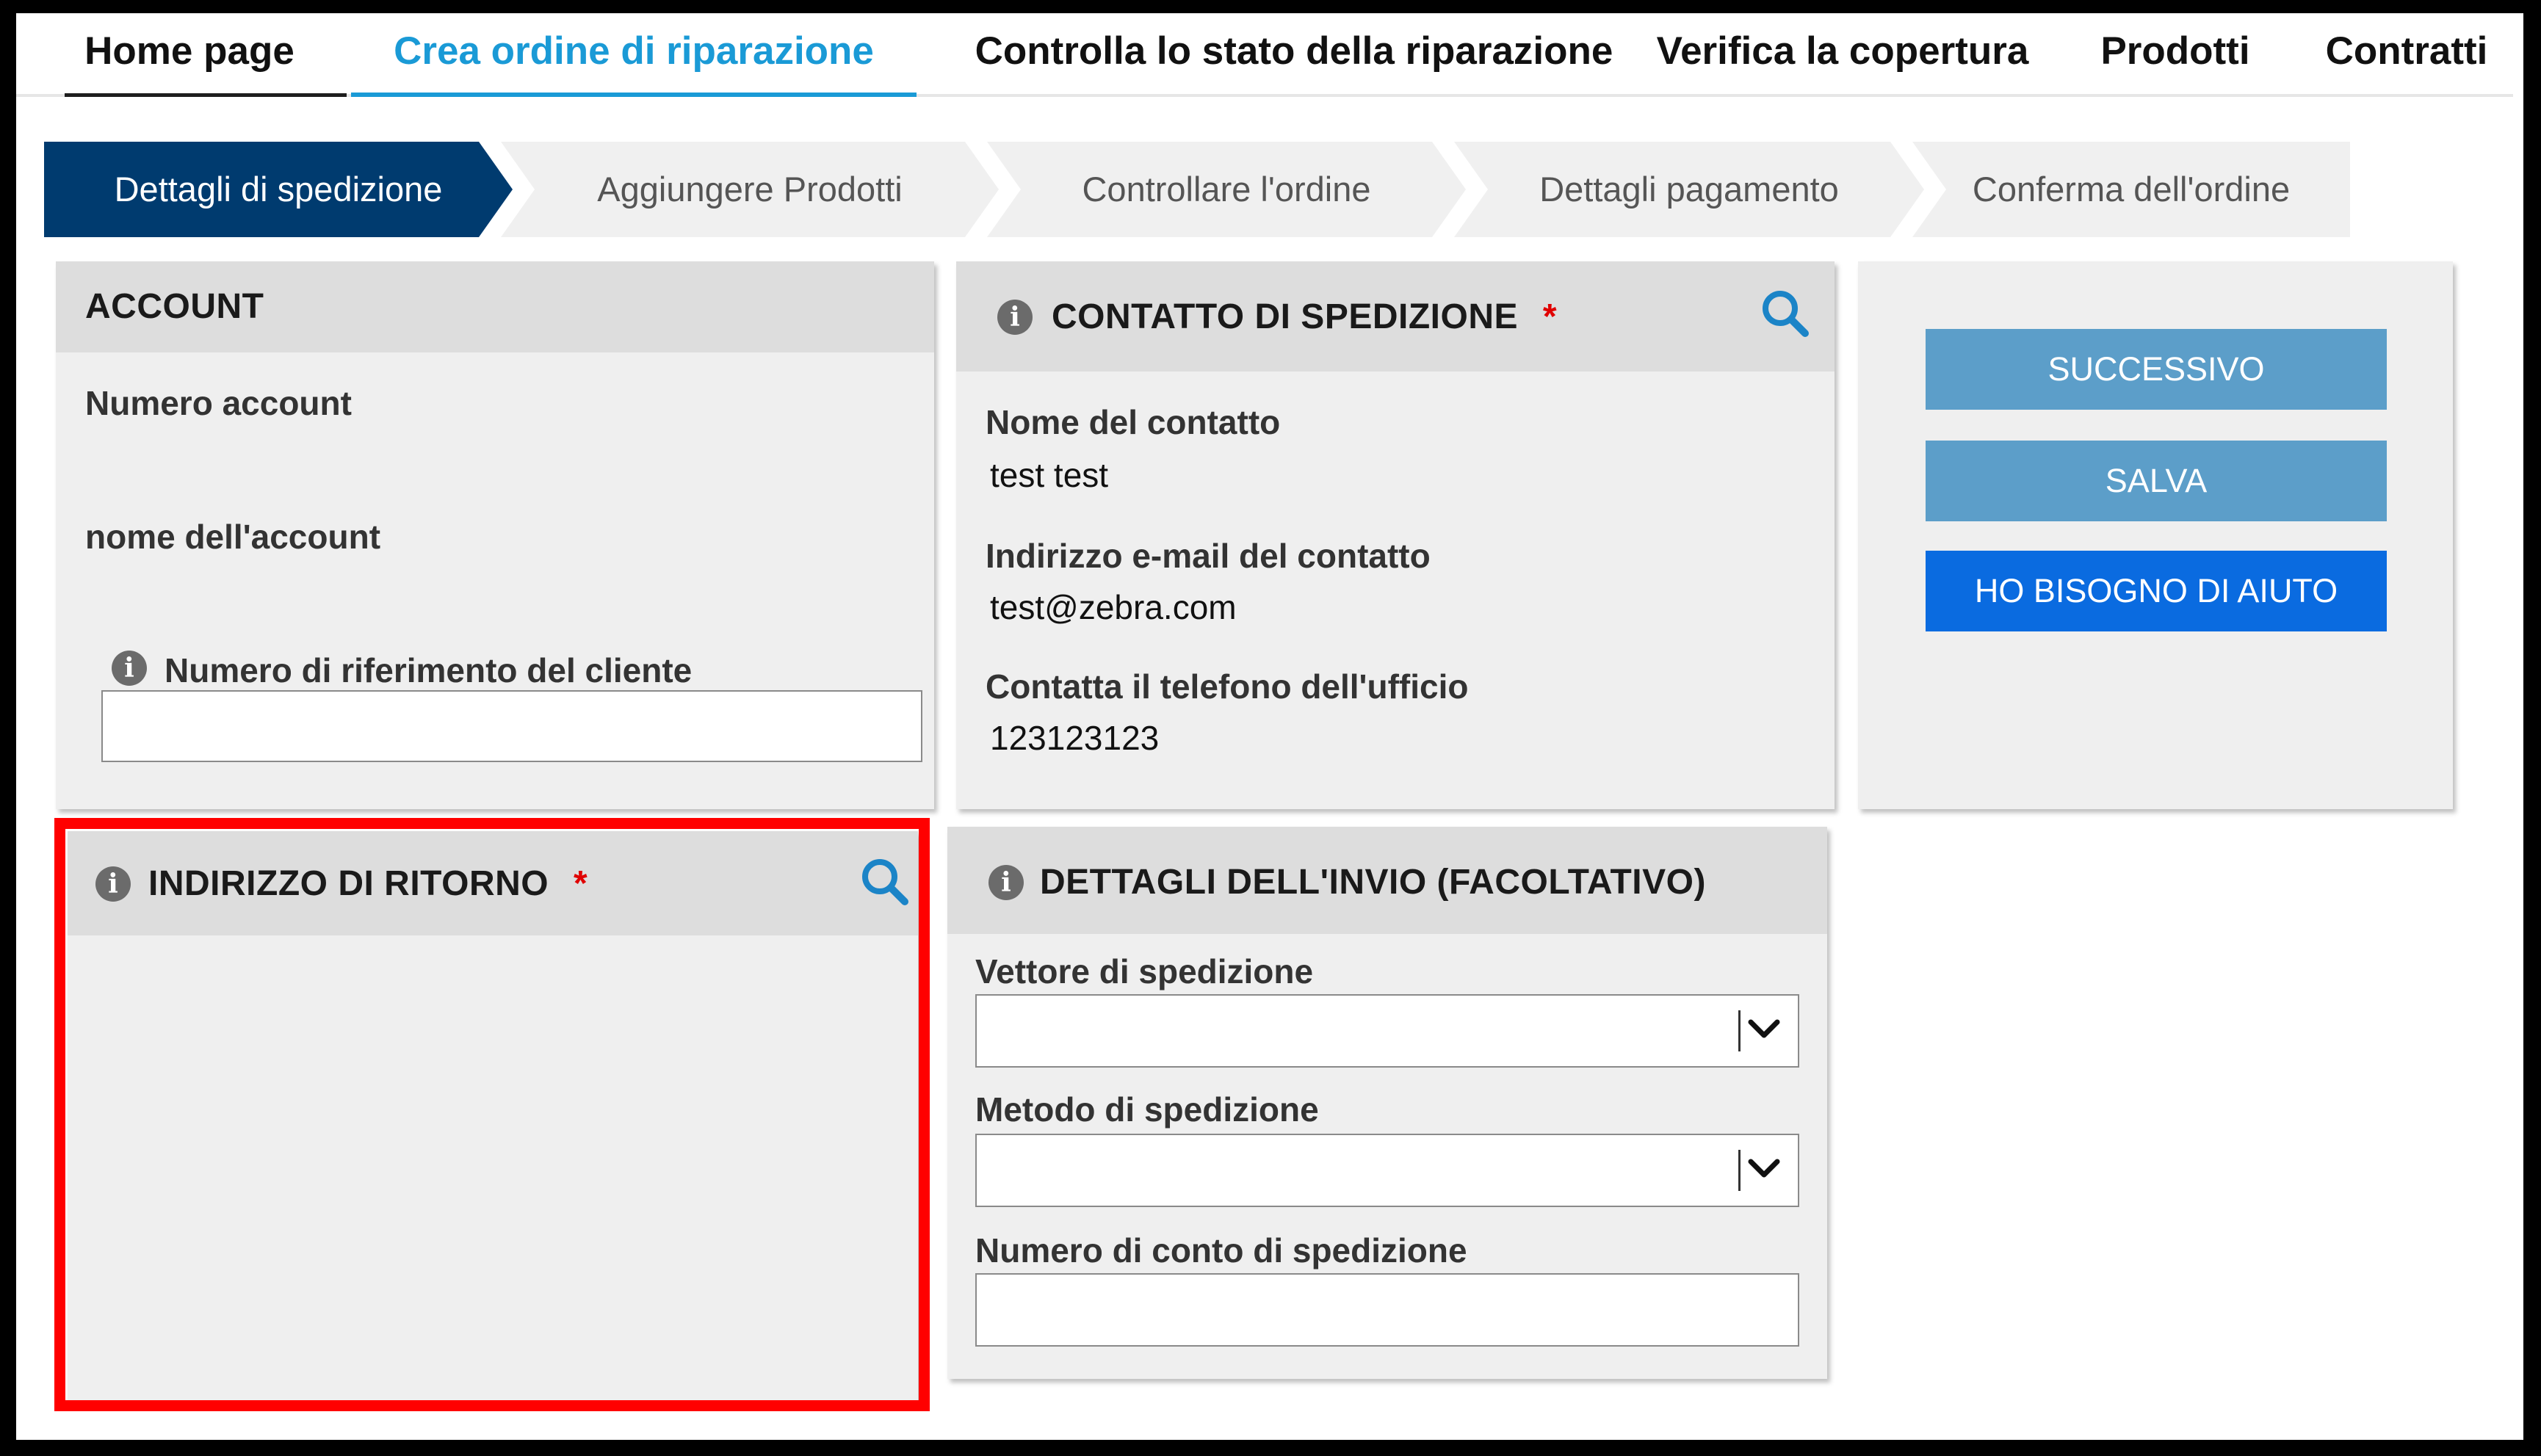 This screenshot has width=2541, height=1456. Describe the element at coordinates (206, 95) in the screenshot. I see `nav-home-underline` at that location.